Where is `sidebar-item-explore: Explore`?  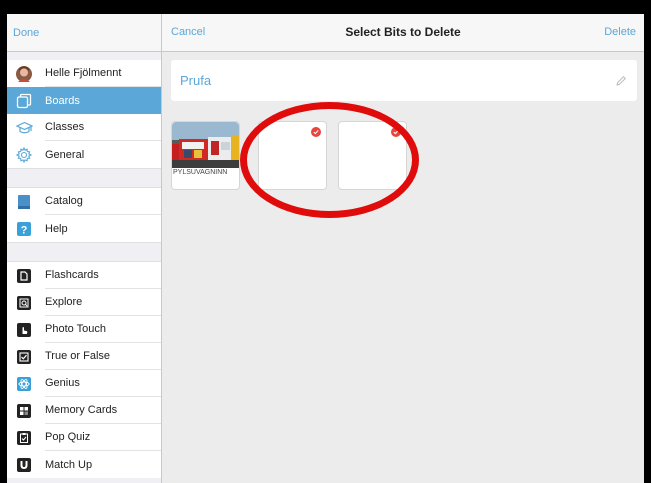
sidebar-item-explore: Explore is located at coordinates (84, 302).